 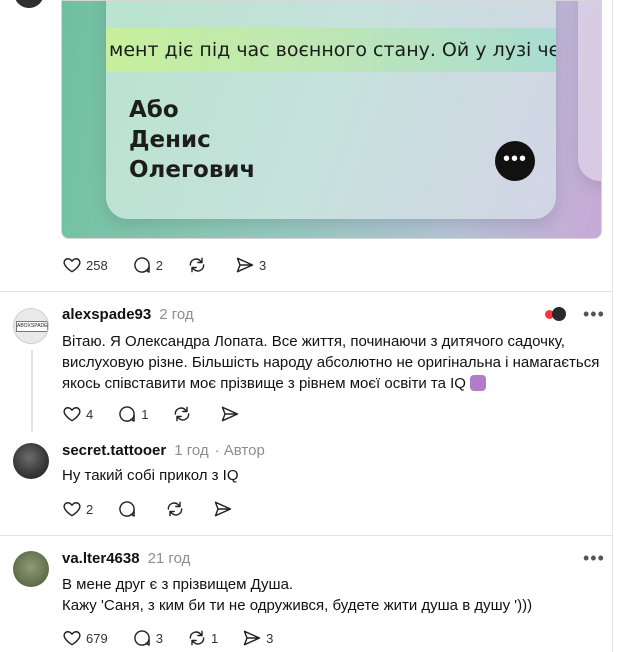 I want to click on thread-line, so click(x=32, y=391).